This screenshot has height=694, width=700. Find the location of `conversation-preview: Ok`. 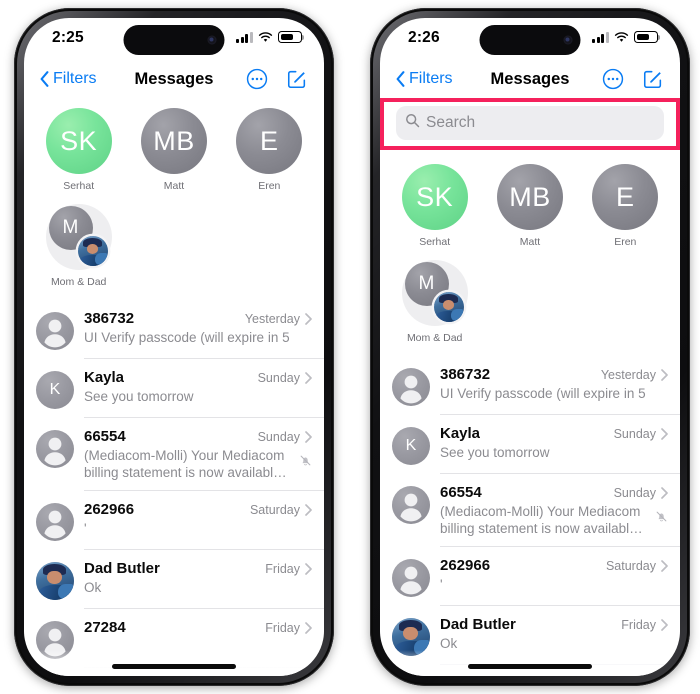

conversation-preview: Ok is located at coordinates (93, 587).